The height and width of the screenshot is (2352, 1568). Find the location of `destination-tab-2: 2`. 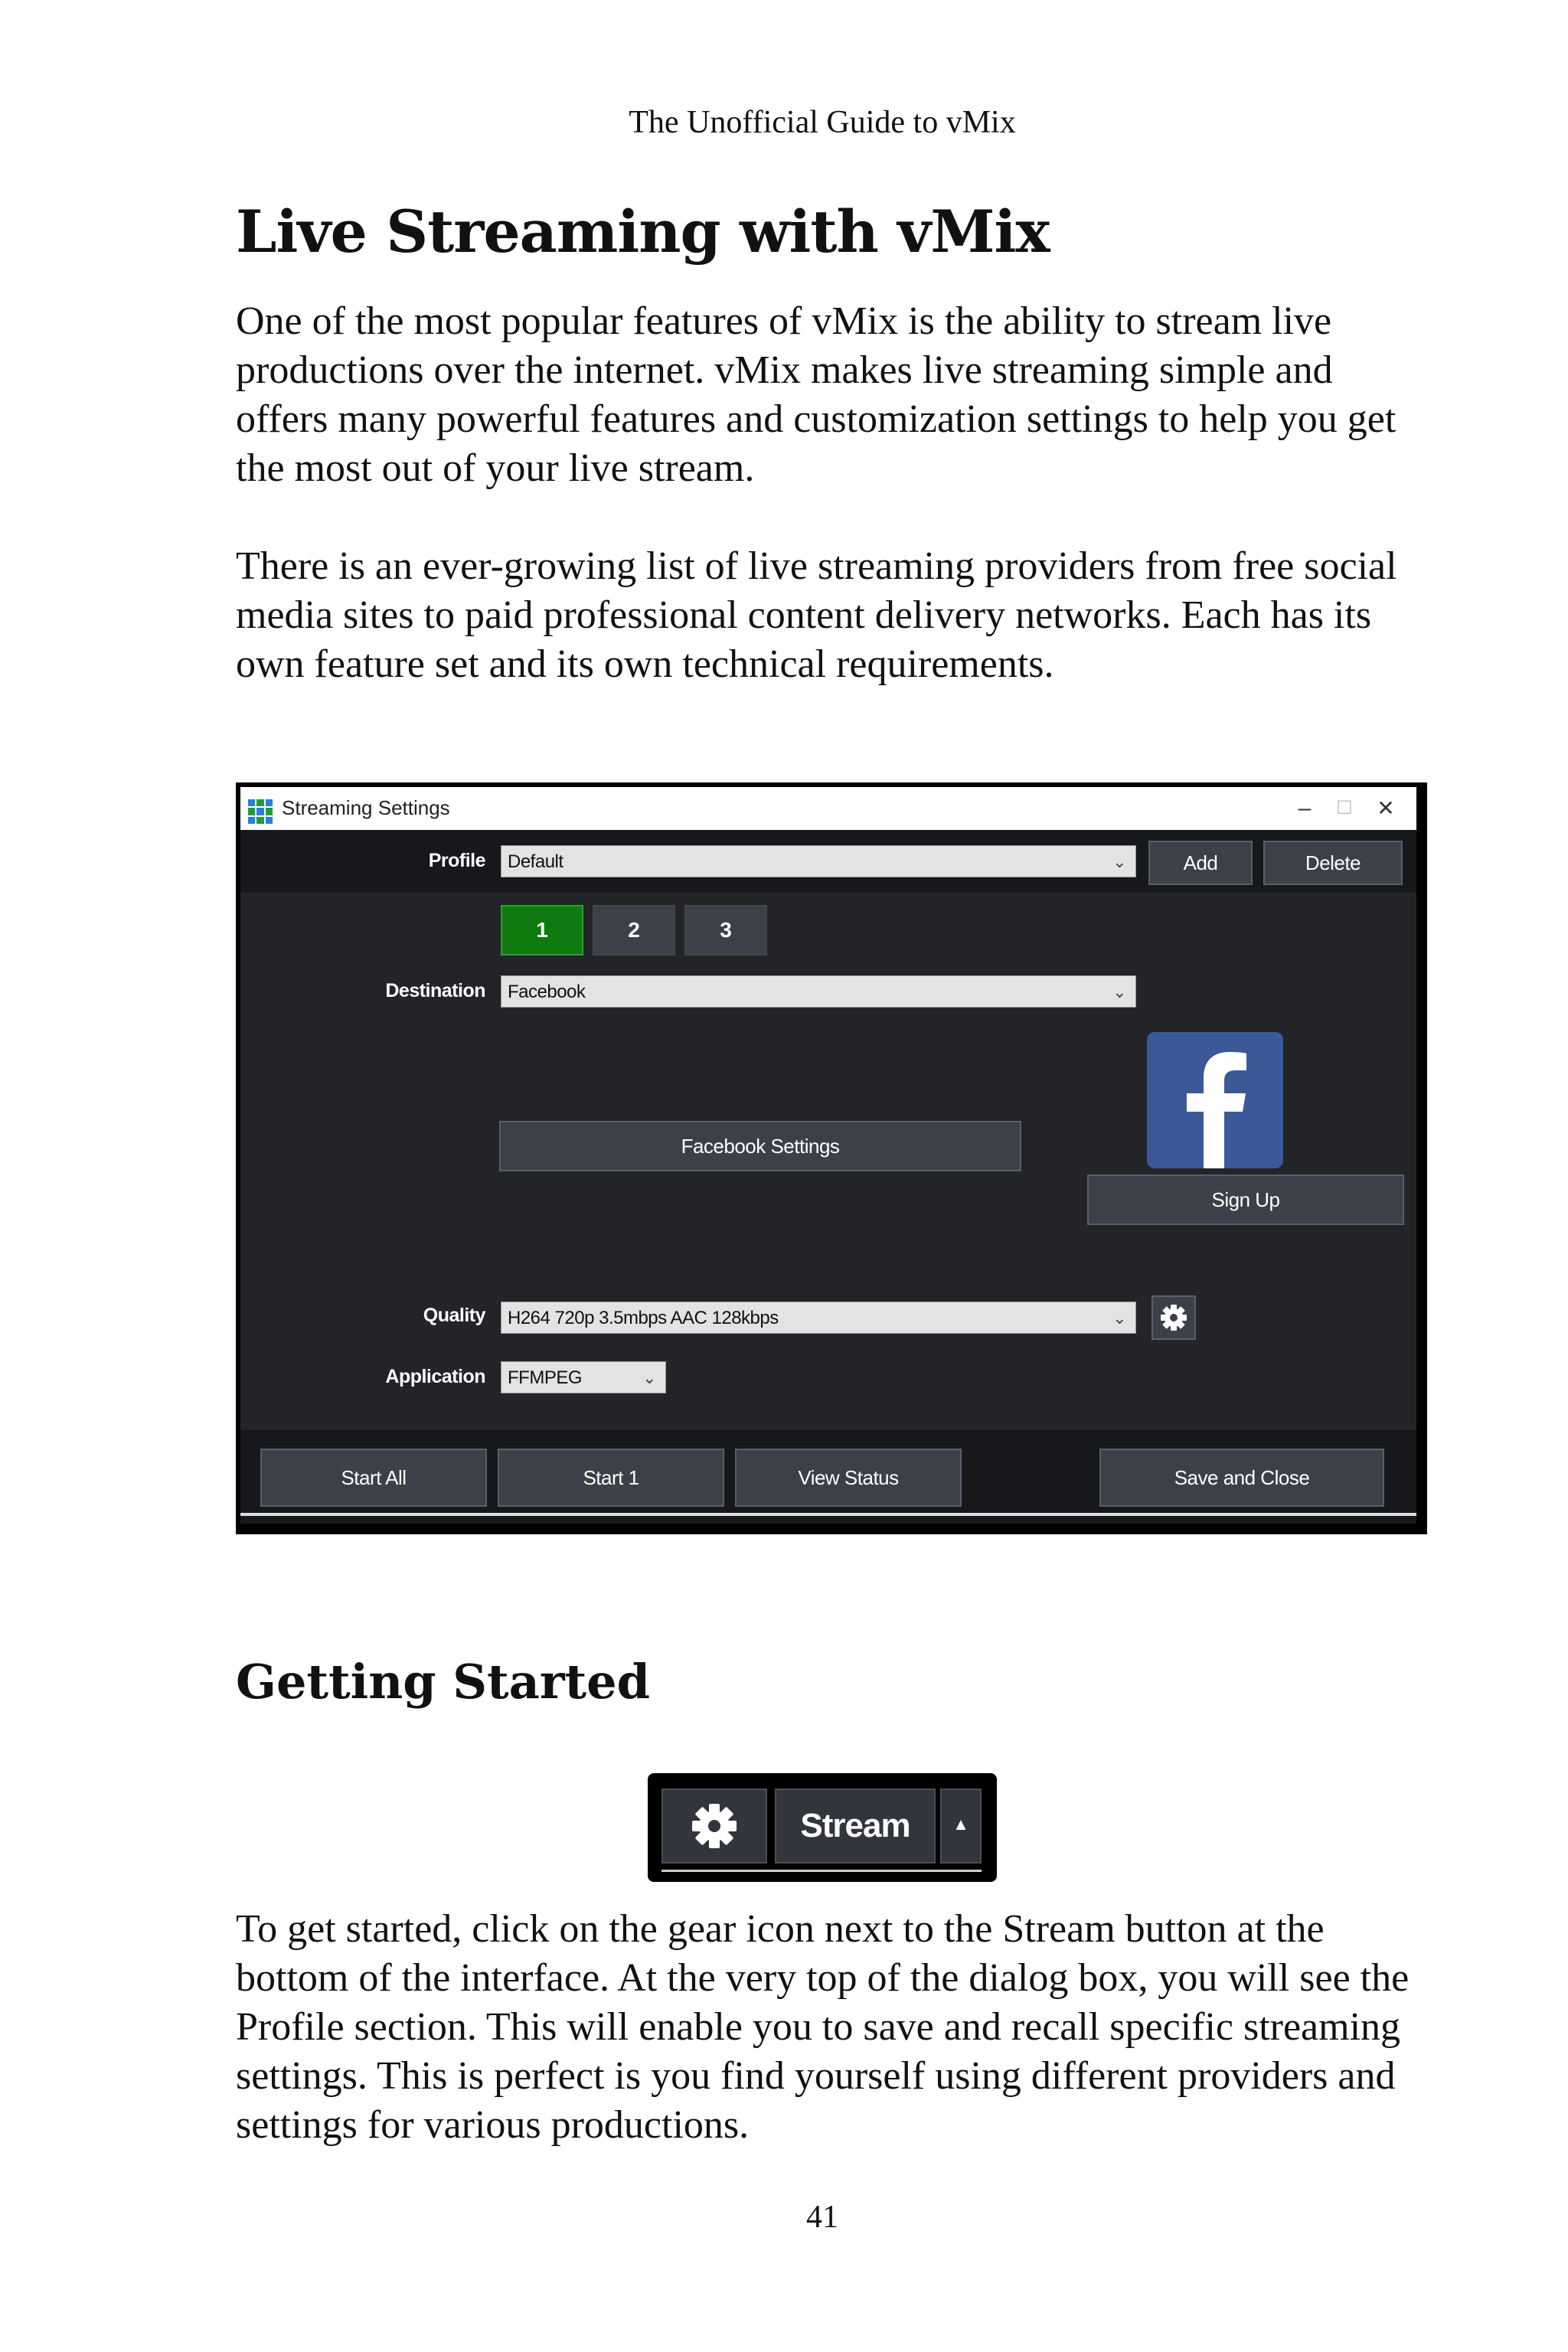

destination-tab-2: 2 is located at coordinates (634, 930).